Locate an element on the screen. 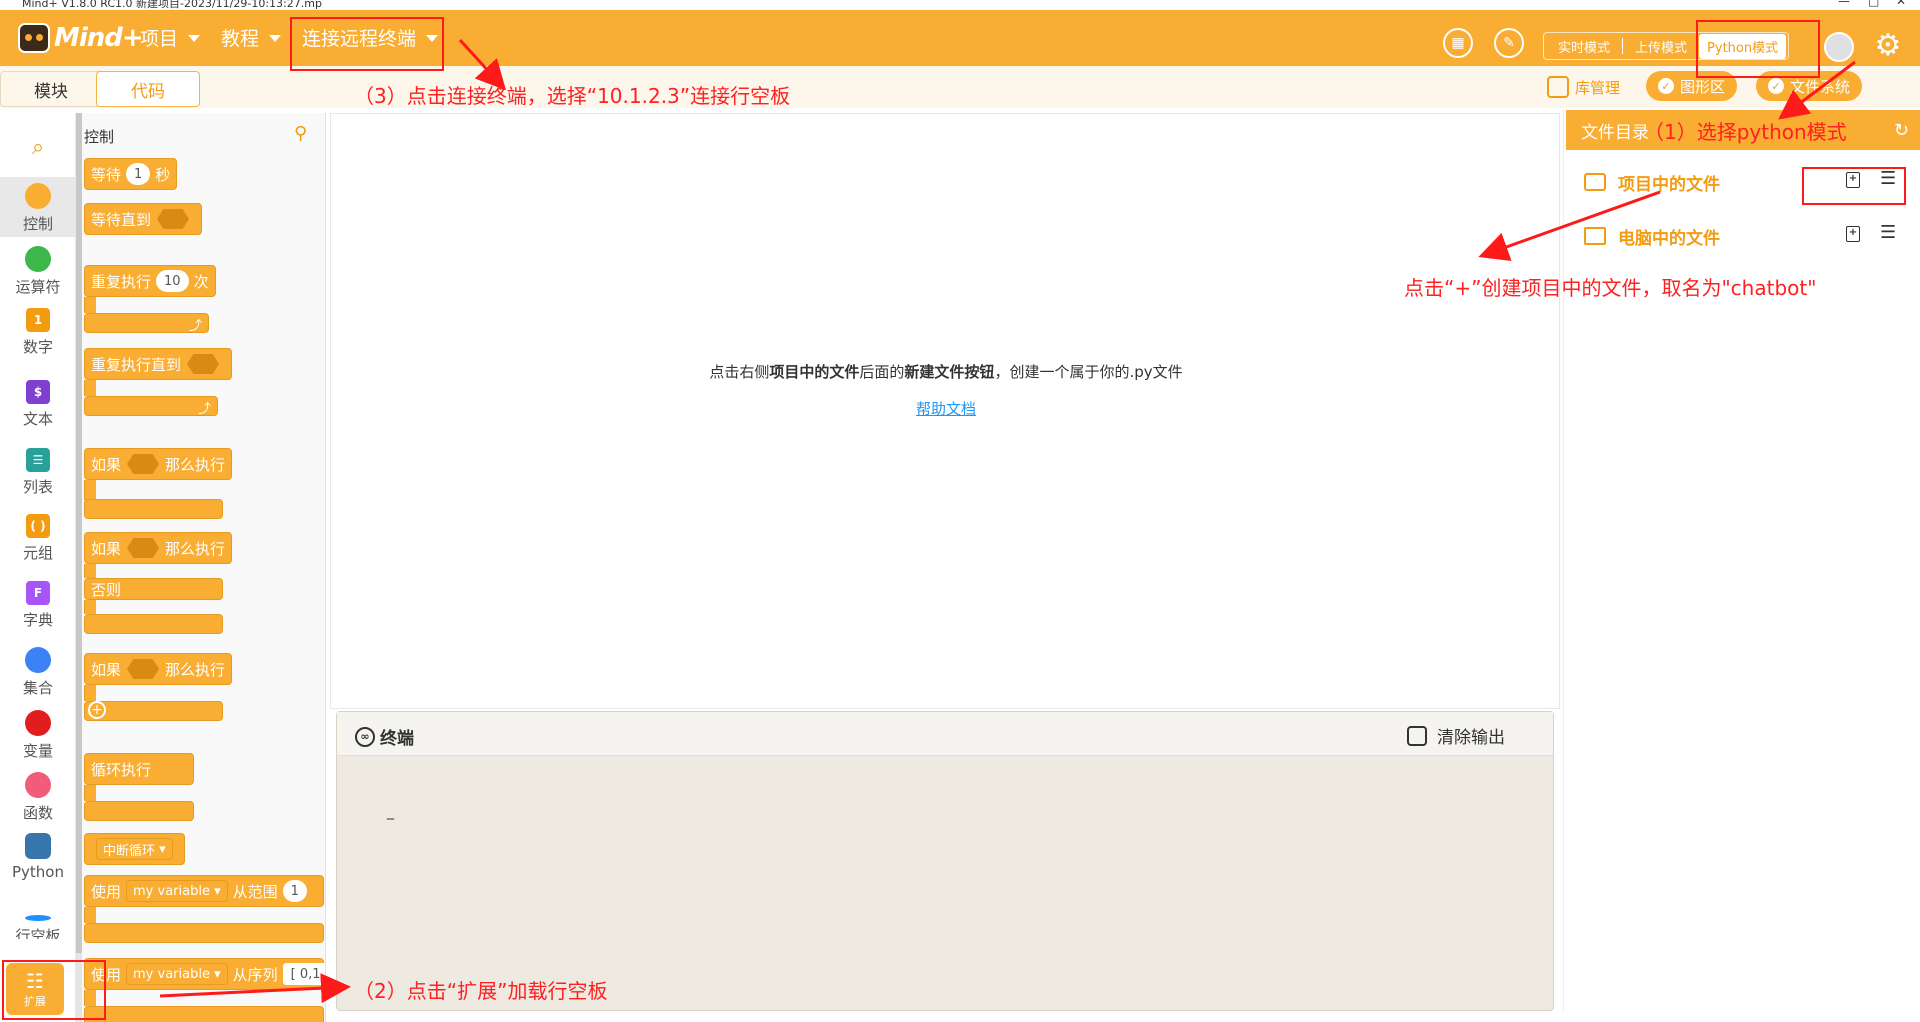 The image size is (1920, 1022). arrow-new-file is located at coordinates (1569, 226).